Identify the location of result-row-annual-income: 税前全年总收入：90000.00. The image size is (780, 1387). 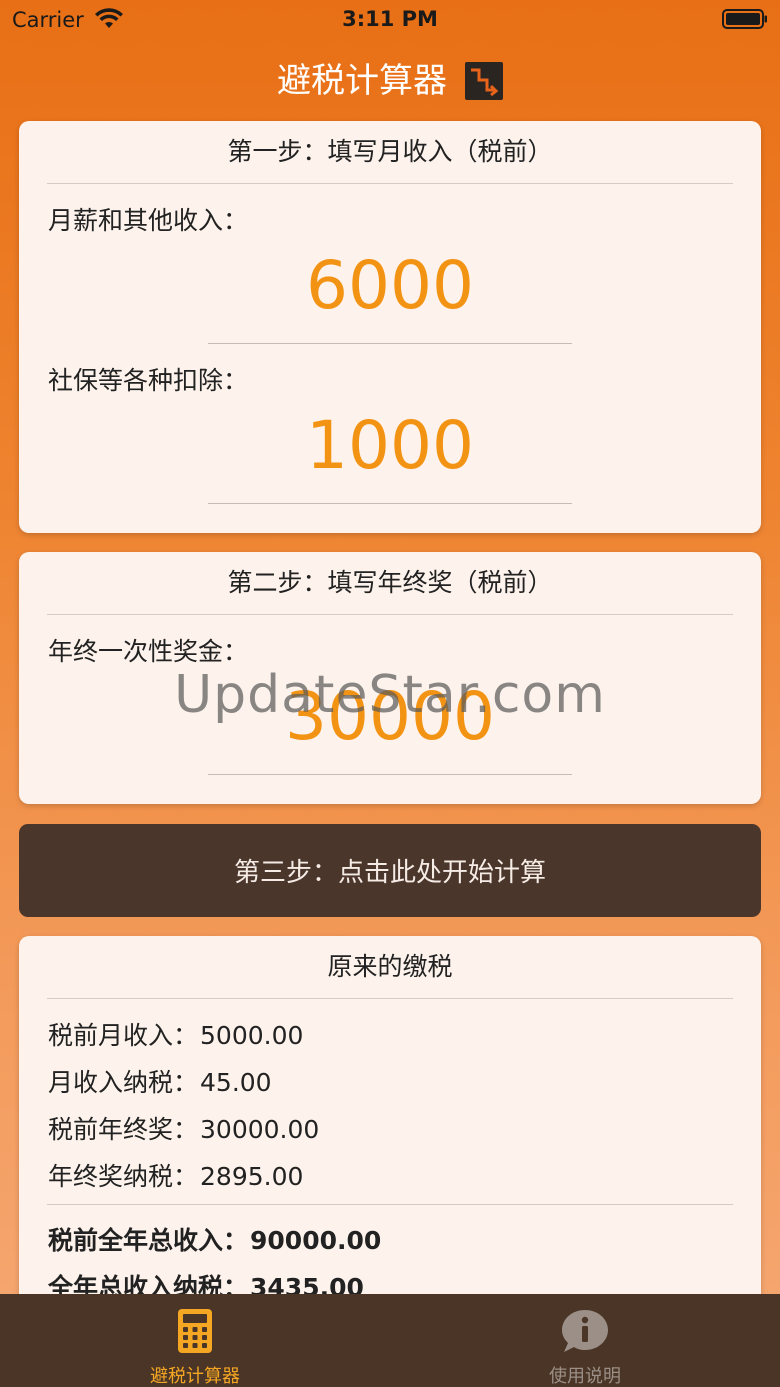
(214, 1239).